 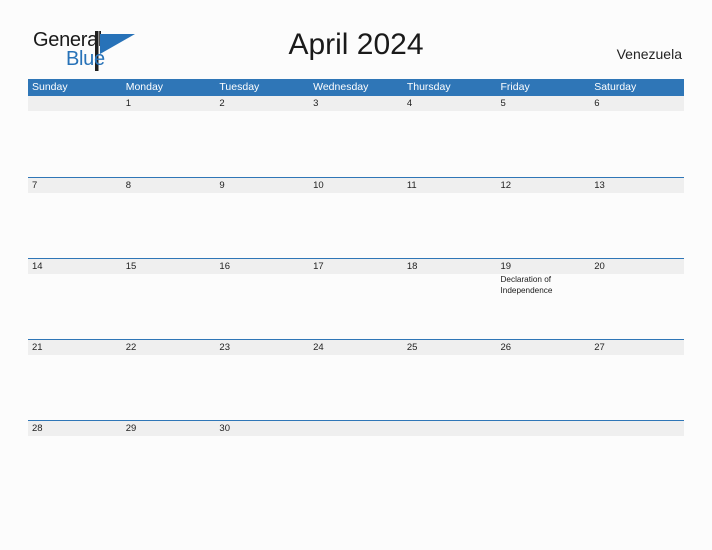 What do you see at coordinates (318, 266) in the screenshot?
I see `day-number: 17` at bounding box center [318, 266].